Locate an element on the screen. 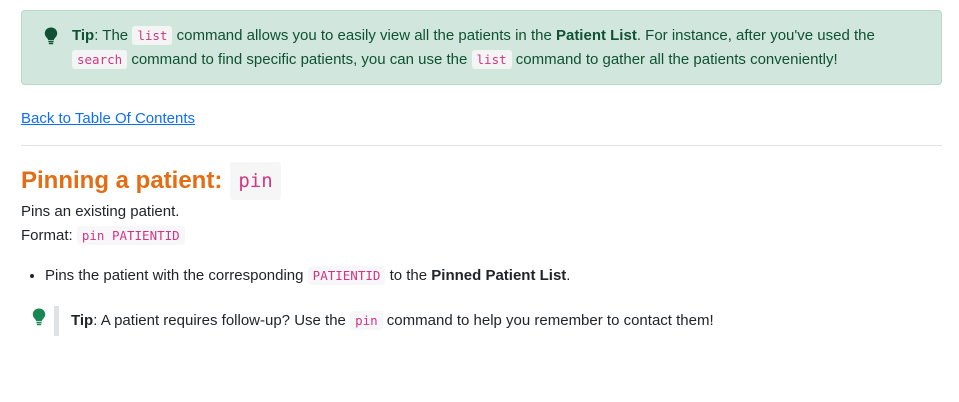 The image size is (959, 402). bold-patient-list: Patient List is located at coordinates (596, 35).